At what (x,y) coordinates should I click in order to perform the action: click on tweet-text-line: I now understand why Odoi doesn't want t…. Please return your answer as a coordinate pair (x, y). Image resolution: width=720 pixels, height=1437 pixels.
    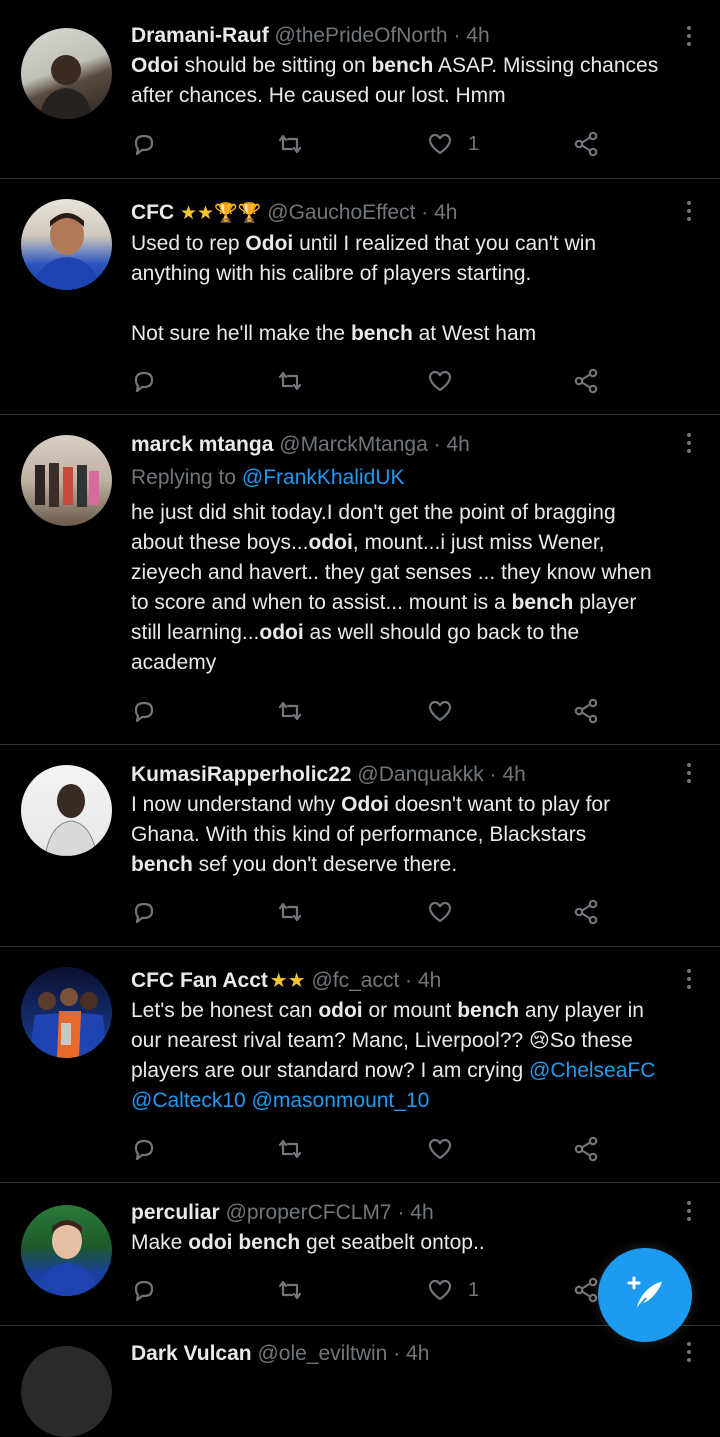
    Looking at the image, I should click on (405, 805).